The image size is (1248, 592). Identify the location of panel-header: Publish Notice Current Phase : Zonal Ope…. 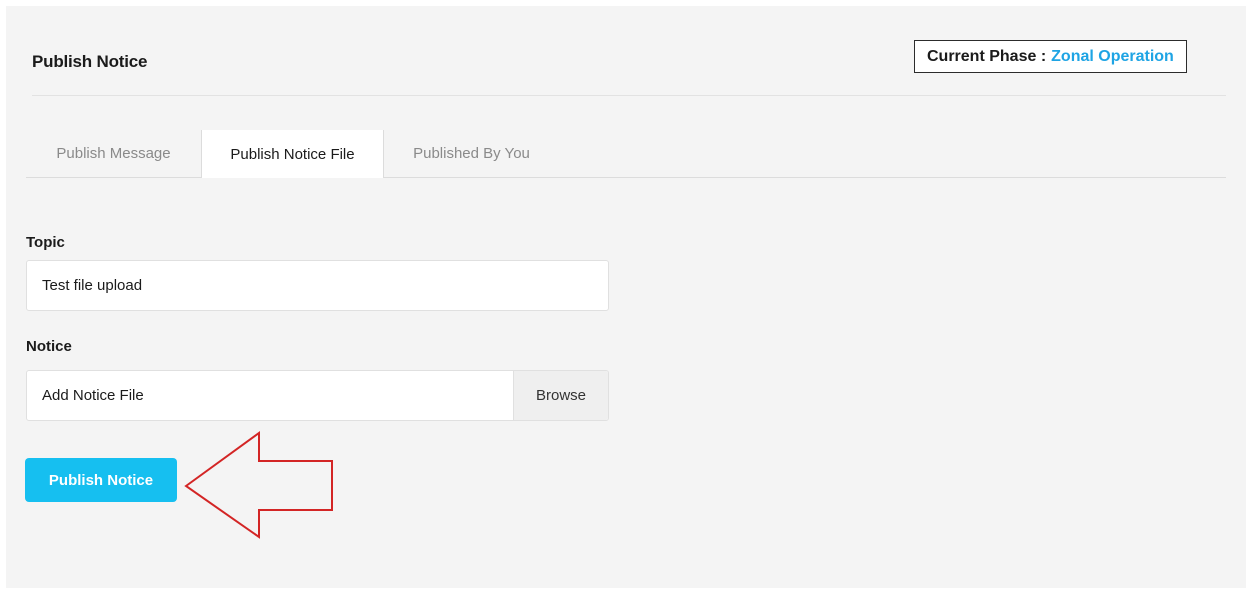
(629, 51).